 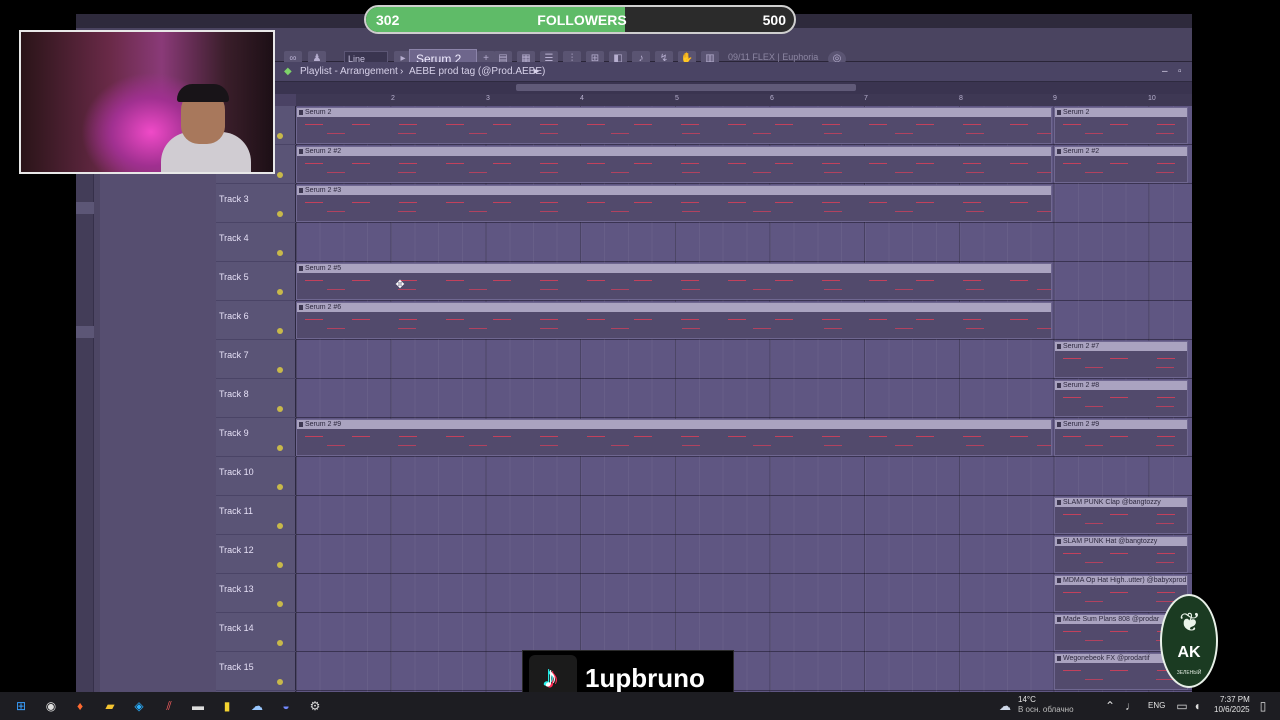 What do you see at coordinates (257, 706) in the screenshot?
I see `steam-icon: ☁` at bounding box center [257, 706].